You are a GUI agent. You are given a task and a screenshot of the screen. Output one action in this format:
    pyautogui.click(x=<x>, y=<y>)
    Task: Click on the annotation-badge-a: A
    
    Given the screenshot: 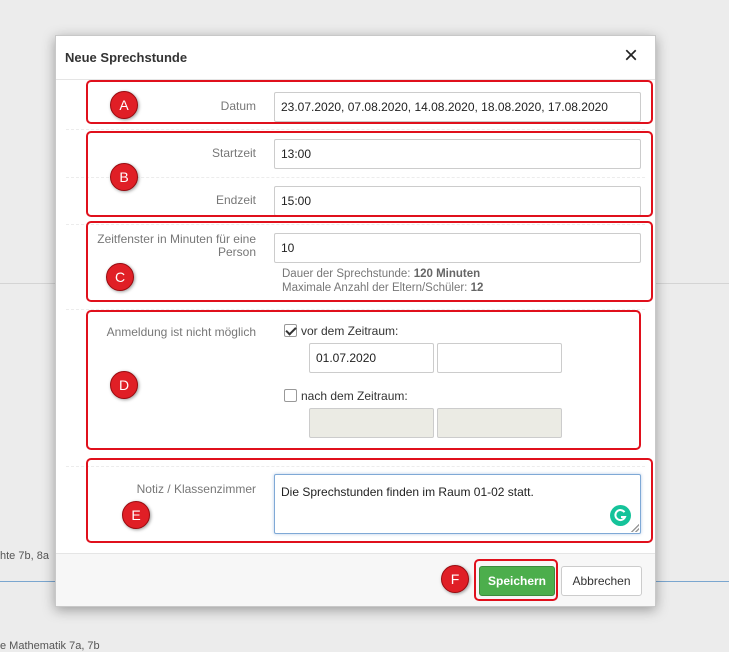 What is the action you would take?
    pyautogui.click(x=124, y=105)
    